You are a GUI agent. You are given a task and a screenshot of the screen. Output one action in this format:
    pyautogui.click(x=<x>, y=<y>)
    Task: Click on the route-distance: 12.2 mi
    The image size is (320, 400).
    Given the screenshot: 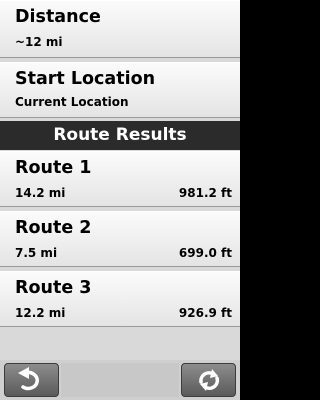 What is the action you would take?
    pyautogui.click(x=40, y=313)
    